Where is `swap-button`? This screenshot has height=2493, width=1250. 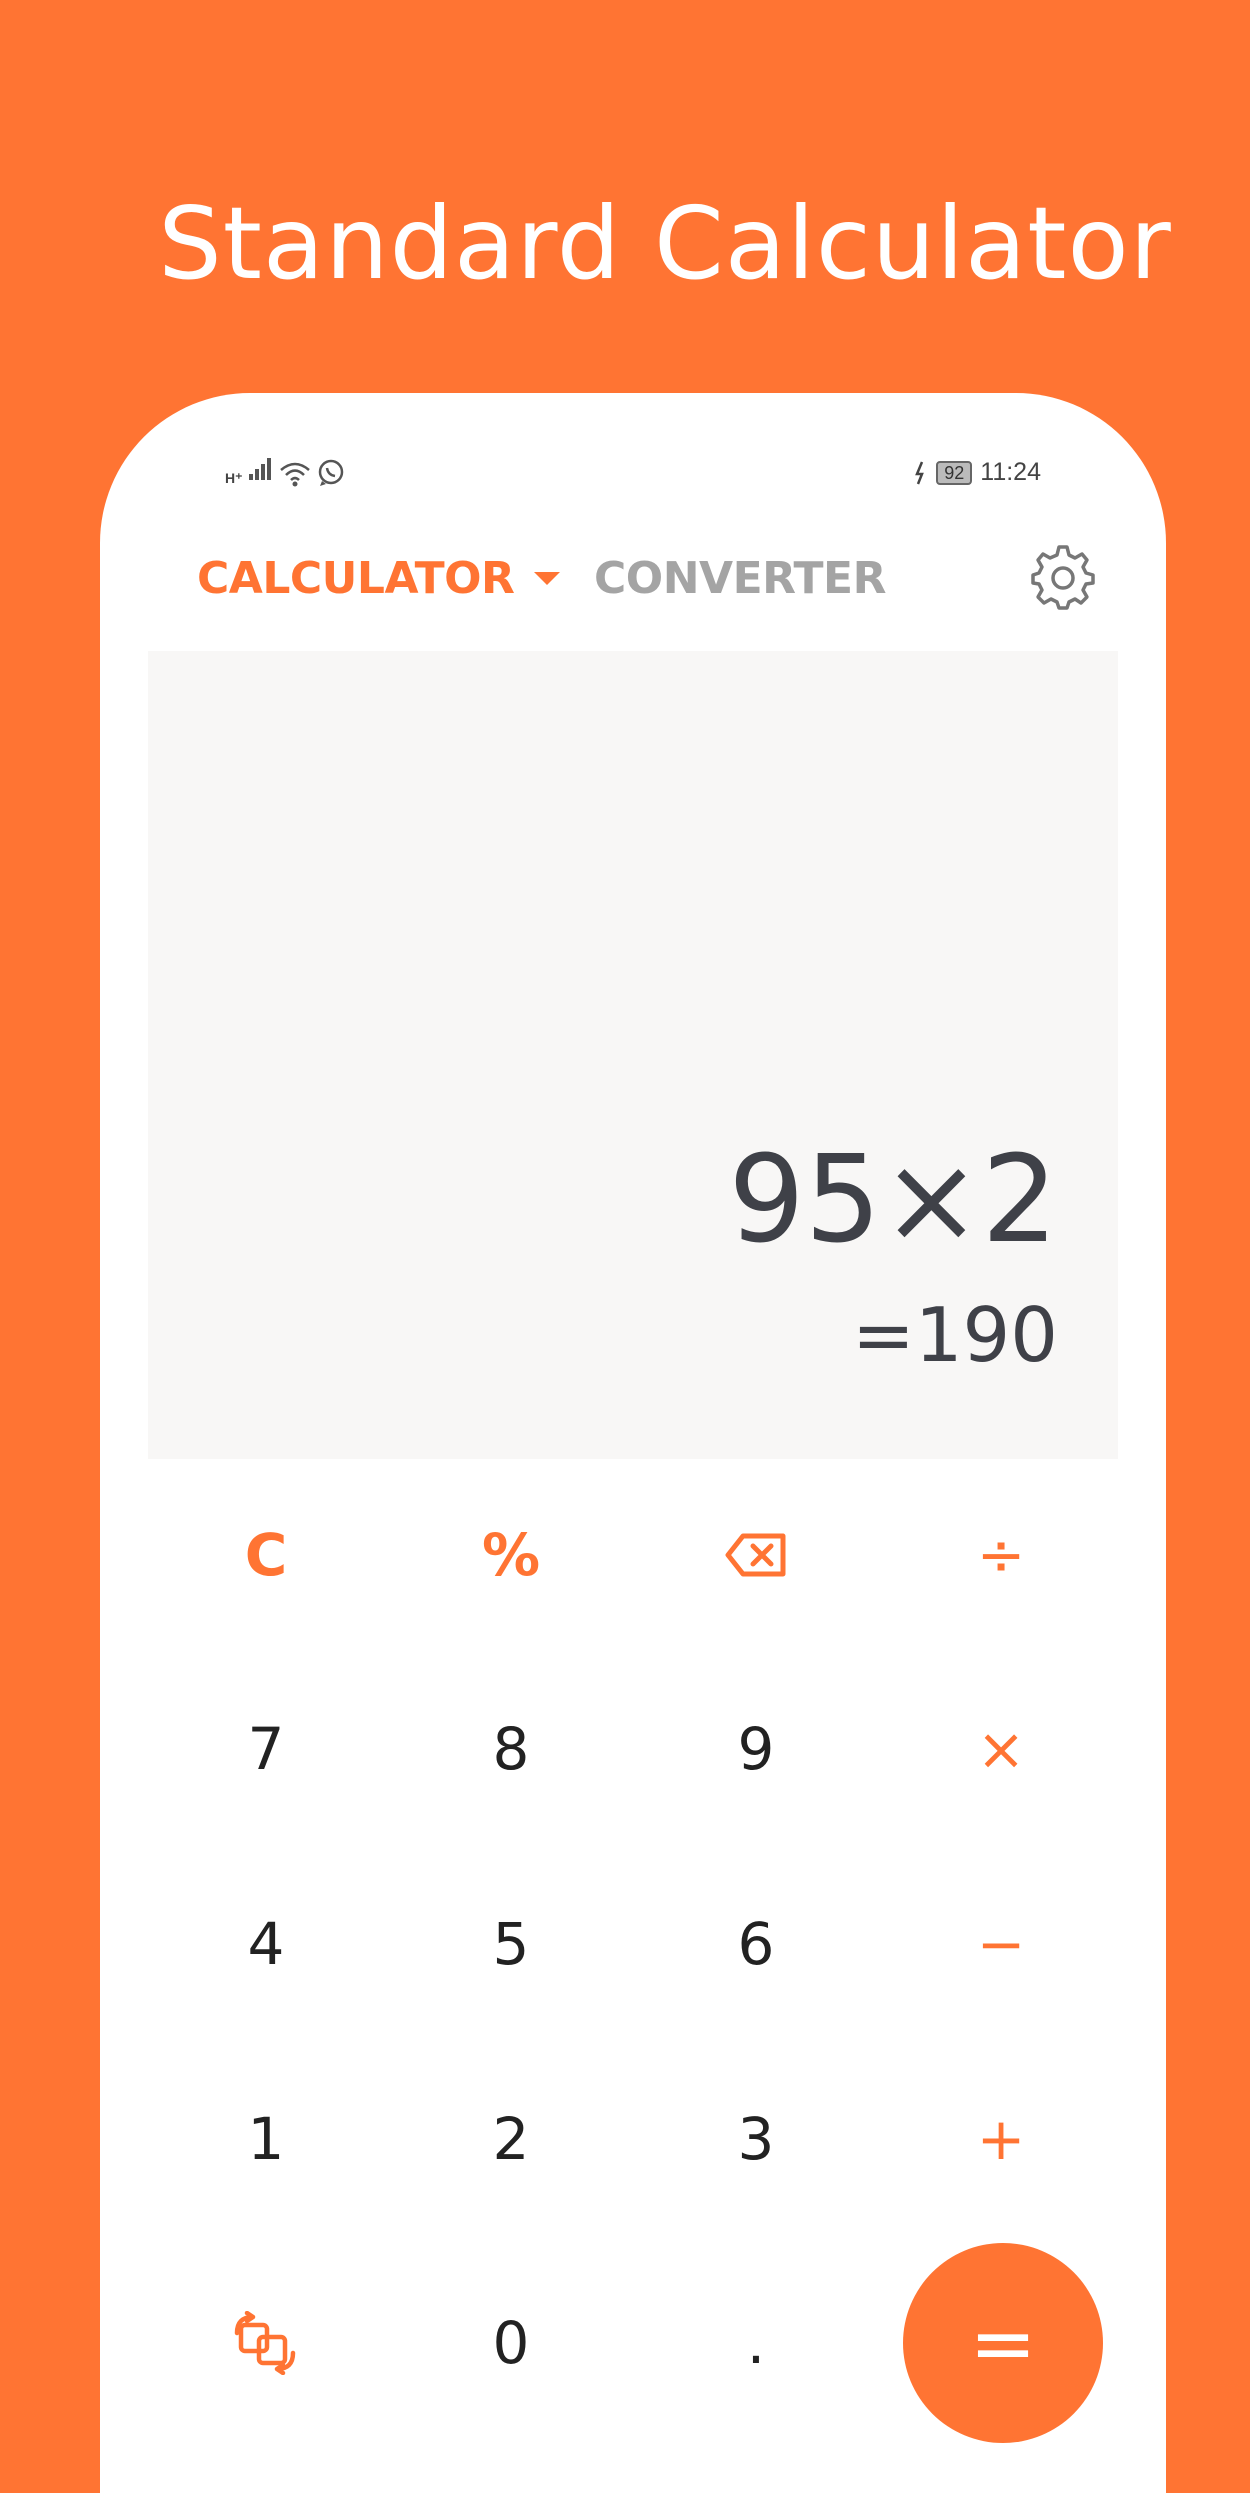 swap-button is located at coordinates (266, 2343).